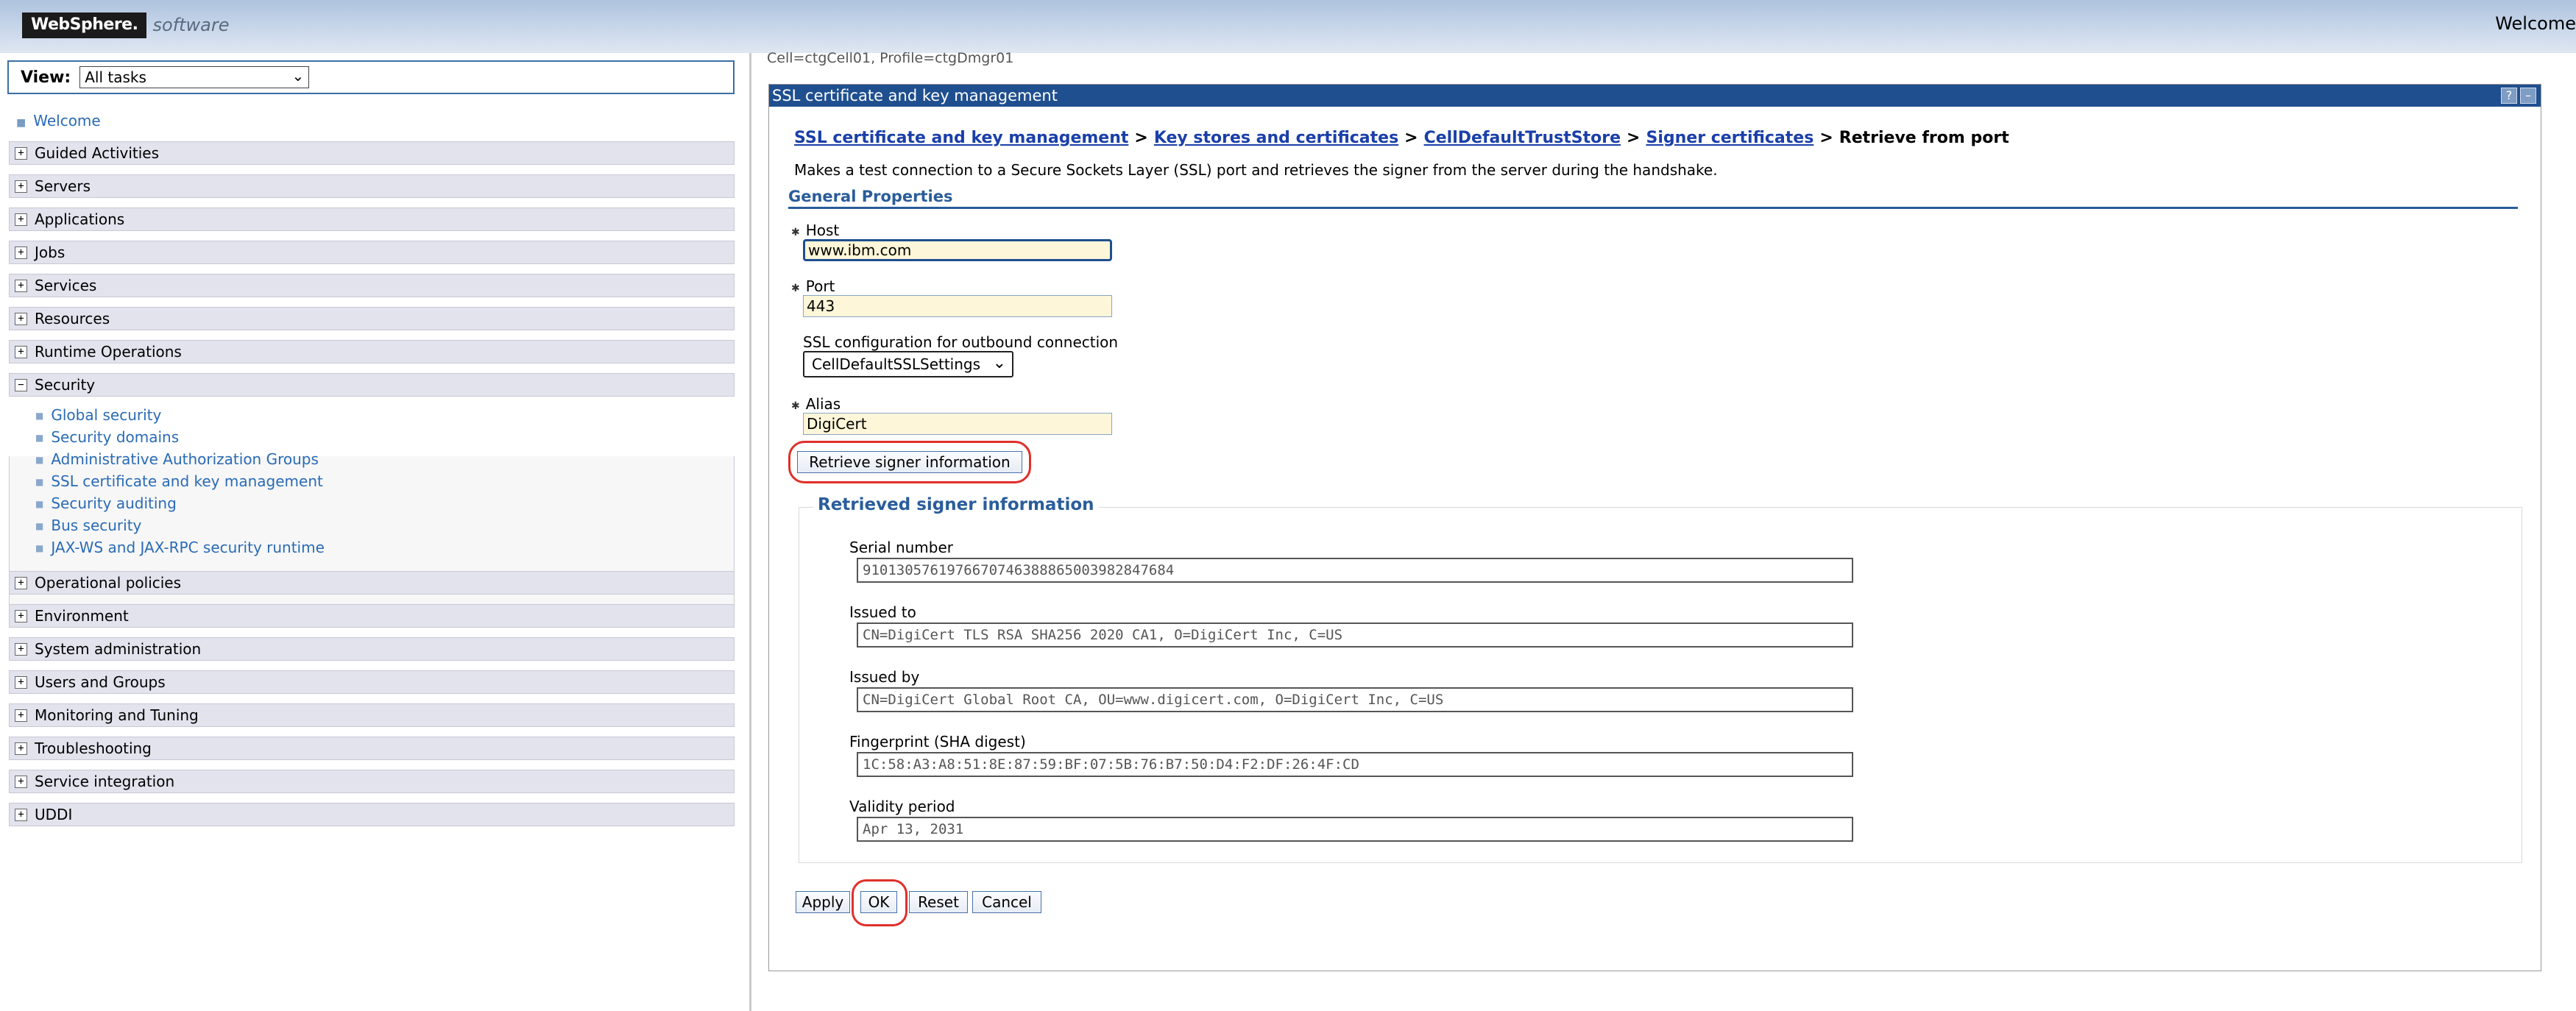 The image size is (2576, 1011). I want to click on welcome-user-text: Welcome, so click(2535, 23).